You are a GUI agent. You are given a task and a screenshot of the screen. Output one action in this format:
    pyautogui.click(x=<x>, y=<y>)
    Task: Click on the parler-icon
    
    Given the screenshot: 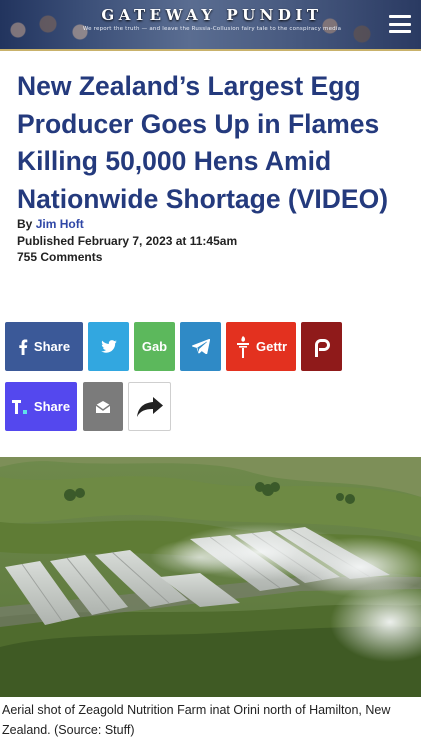 What is the action you would take?
    pyautogui.click(x=322, y=347)
    